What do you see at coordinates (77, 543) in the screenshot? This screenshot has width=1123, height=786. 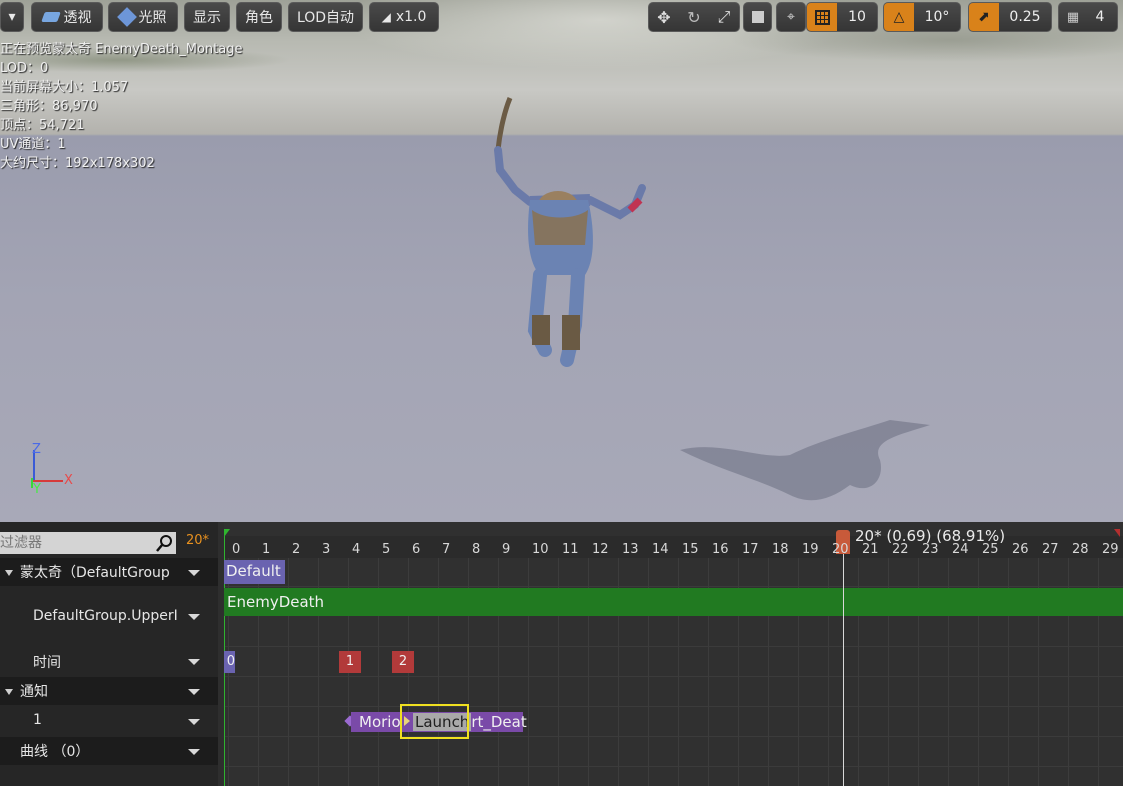 I see `filter-input: 过滤器` at bounding box center [77, 543].